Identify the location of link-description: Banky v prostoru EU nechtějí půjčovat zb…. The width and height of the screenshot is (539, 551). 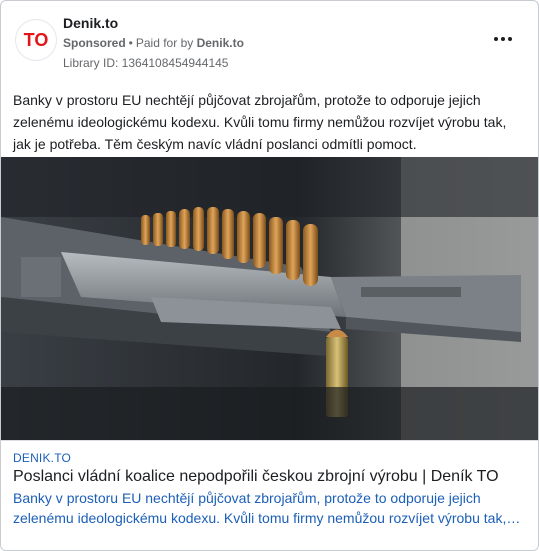
(267, 508).